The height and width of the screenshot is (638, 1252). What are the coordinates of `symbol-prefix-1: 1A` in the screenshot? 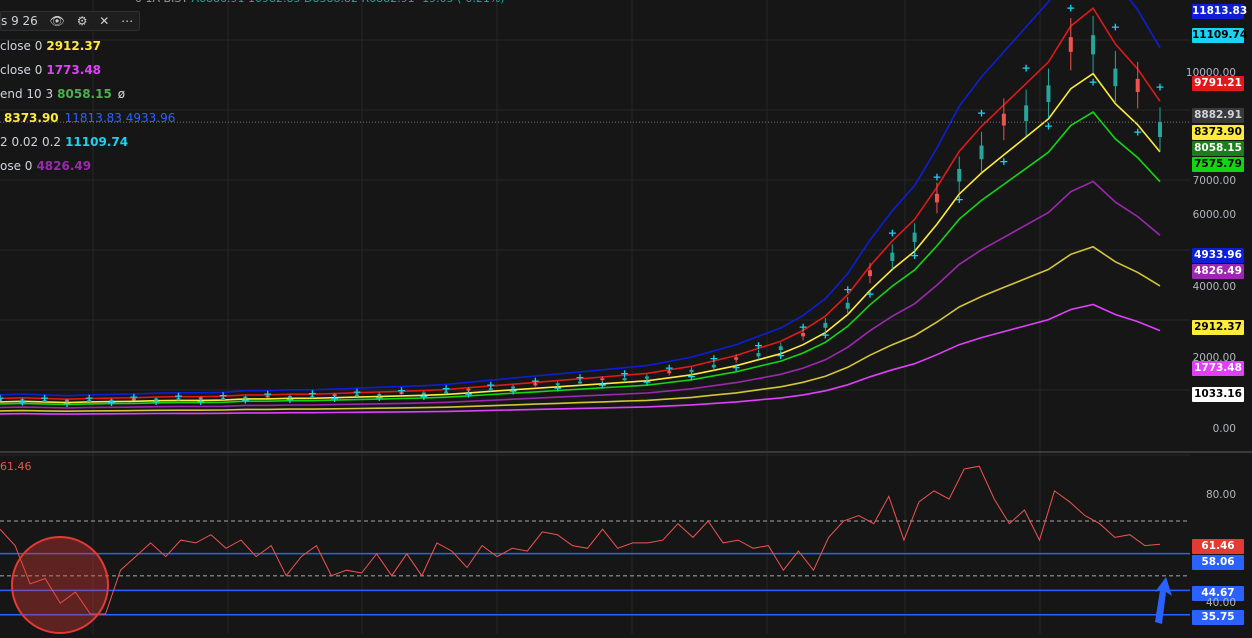 It's located at (155, 2).